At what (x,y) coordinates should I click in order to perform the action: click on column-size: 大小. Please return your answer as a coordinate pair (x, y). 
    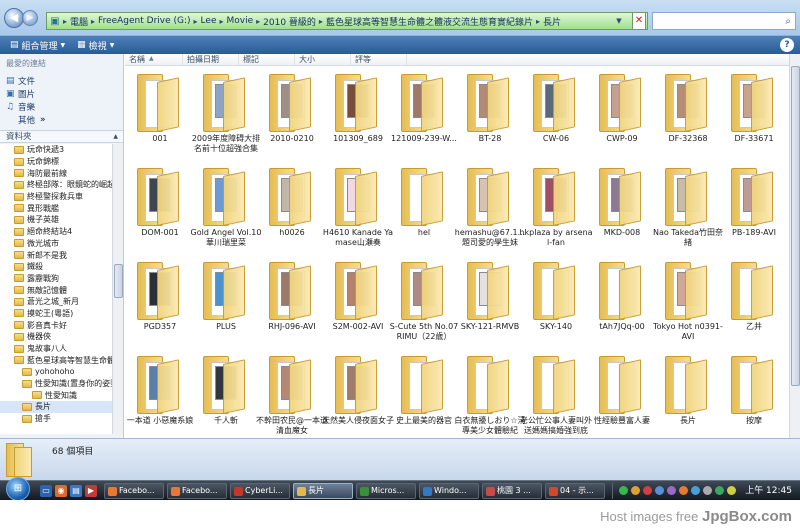
    Looking at the image, I should click on (323, 59).